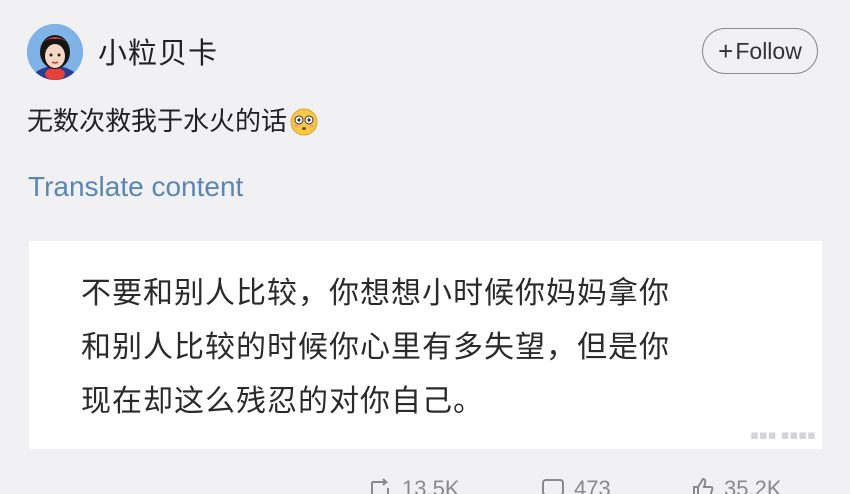 The height and width of the screenshot is (494, 850). What do you see at coordinates (431, 485) in the screenshot?
I see `repost-count: 13.5K` at bounding box center [431, 485].